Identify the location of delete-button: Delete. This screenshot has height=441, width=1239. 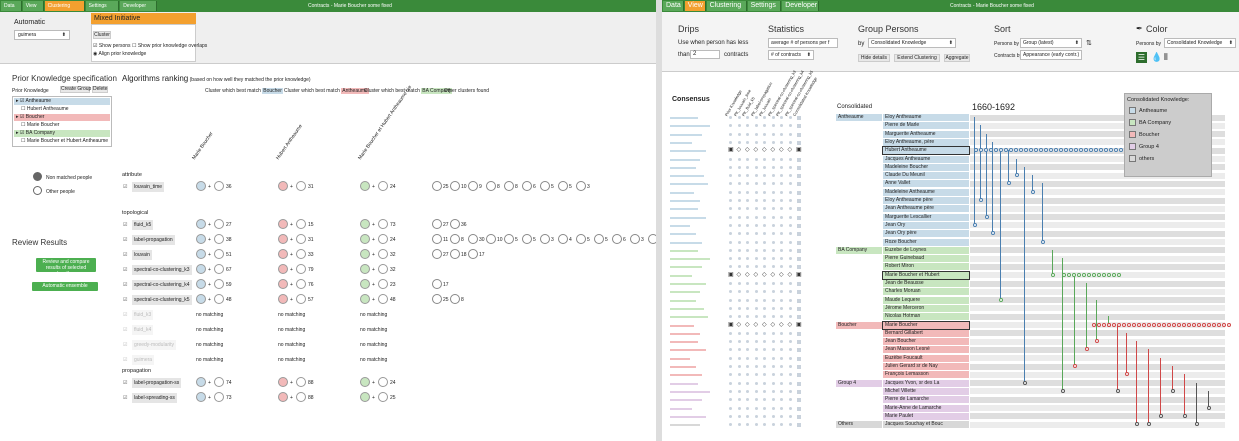
(100, 89).